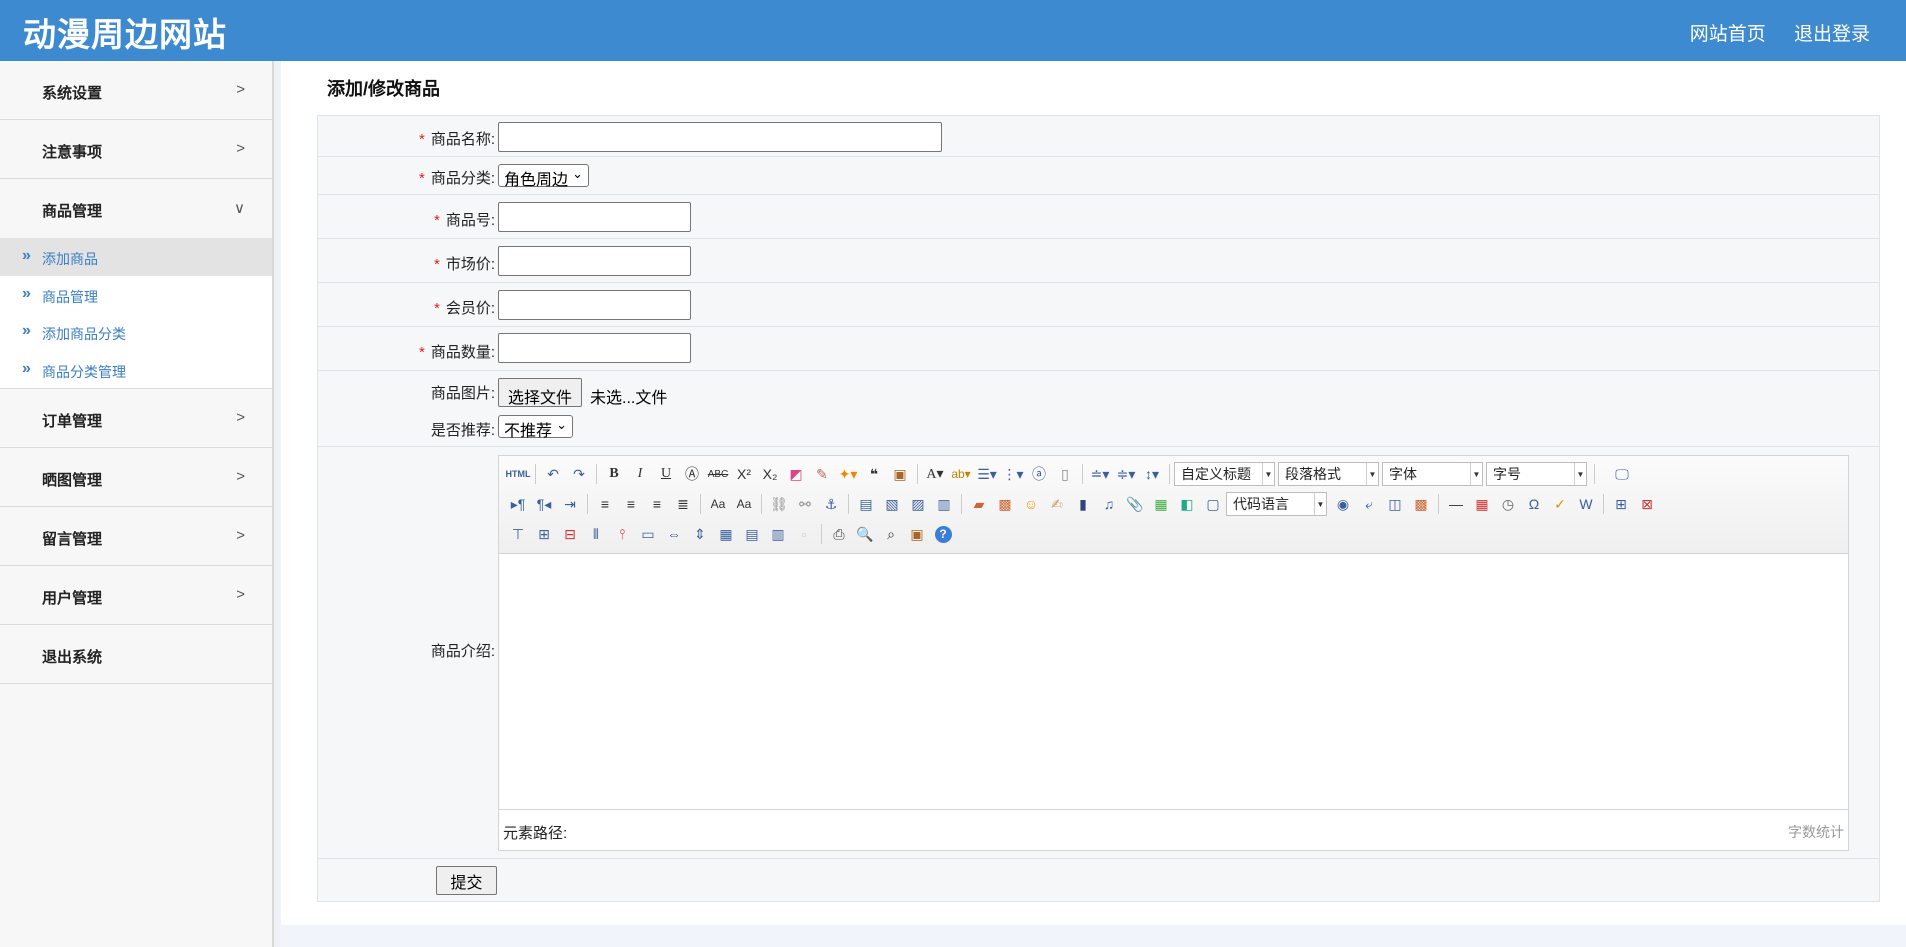 The width and height of the screenshot is (1906, 947). Describe the element at coordinates (1536, 474) in the screenshot. I see `size-combo: 字号 ▼` at that location.